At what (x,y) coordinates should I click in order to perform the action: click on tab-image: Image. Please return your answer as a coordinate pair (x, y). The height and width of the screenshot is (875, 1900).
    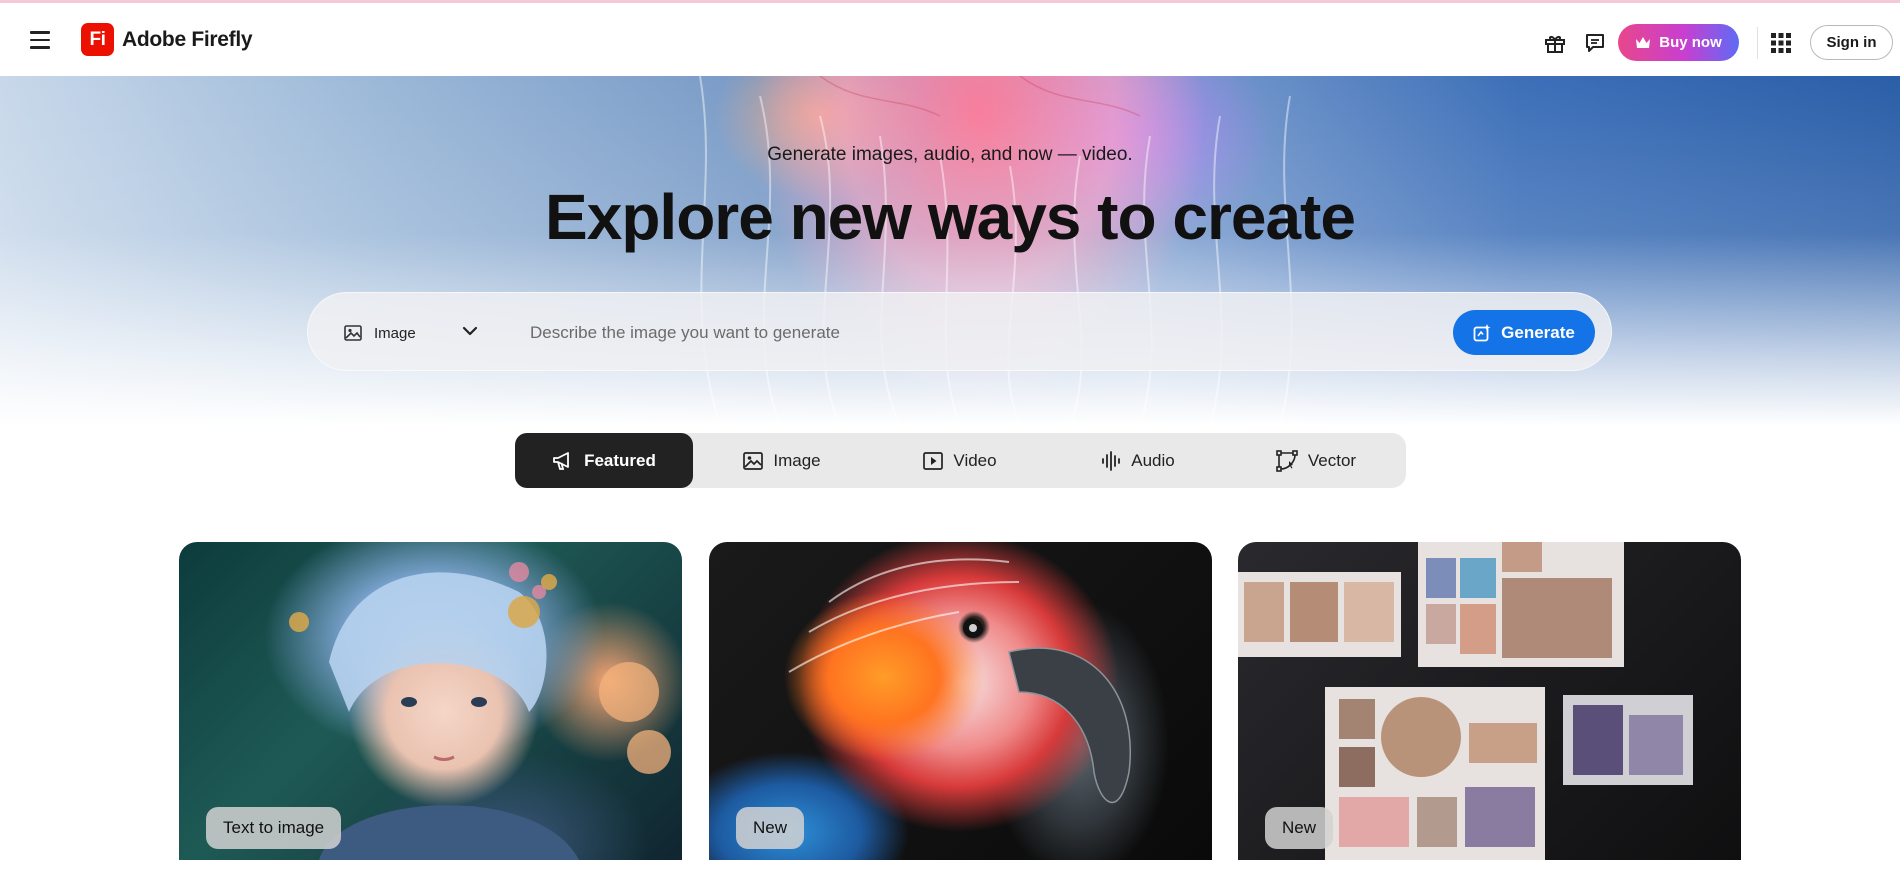
    Looking at the image, I should click on (782, 460).